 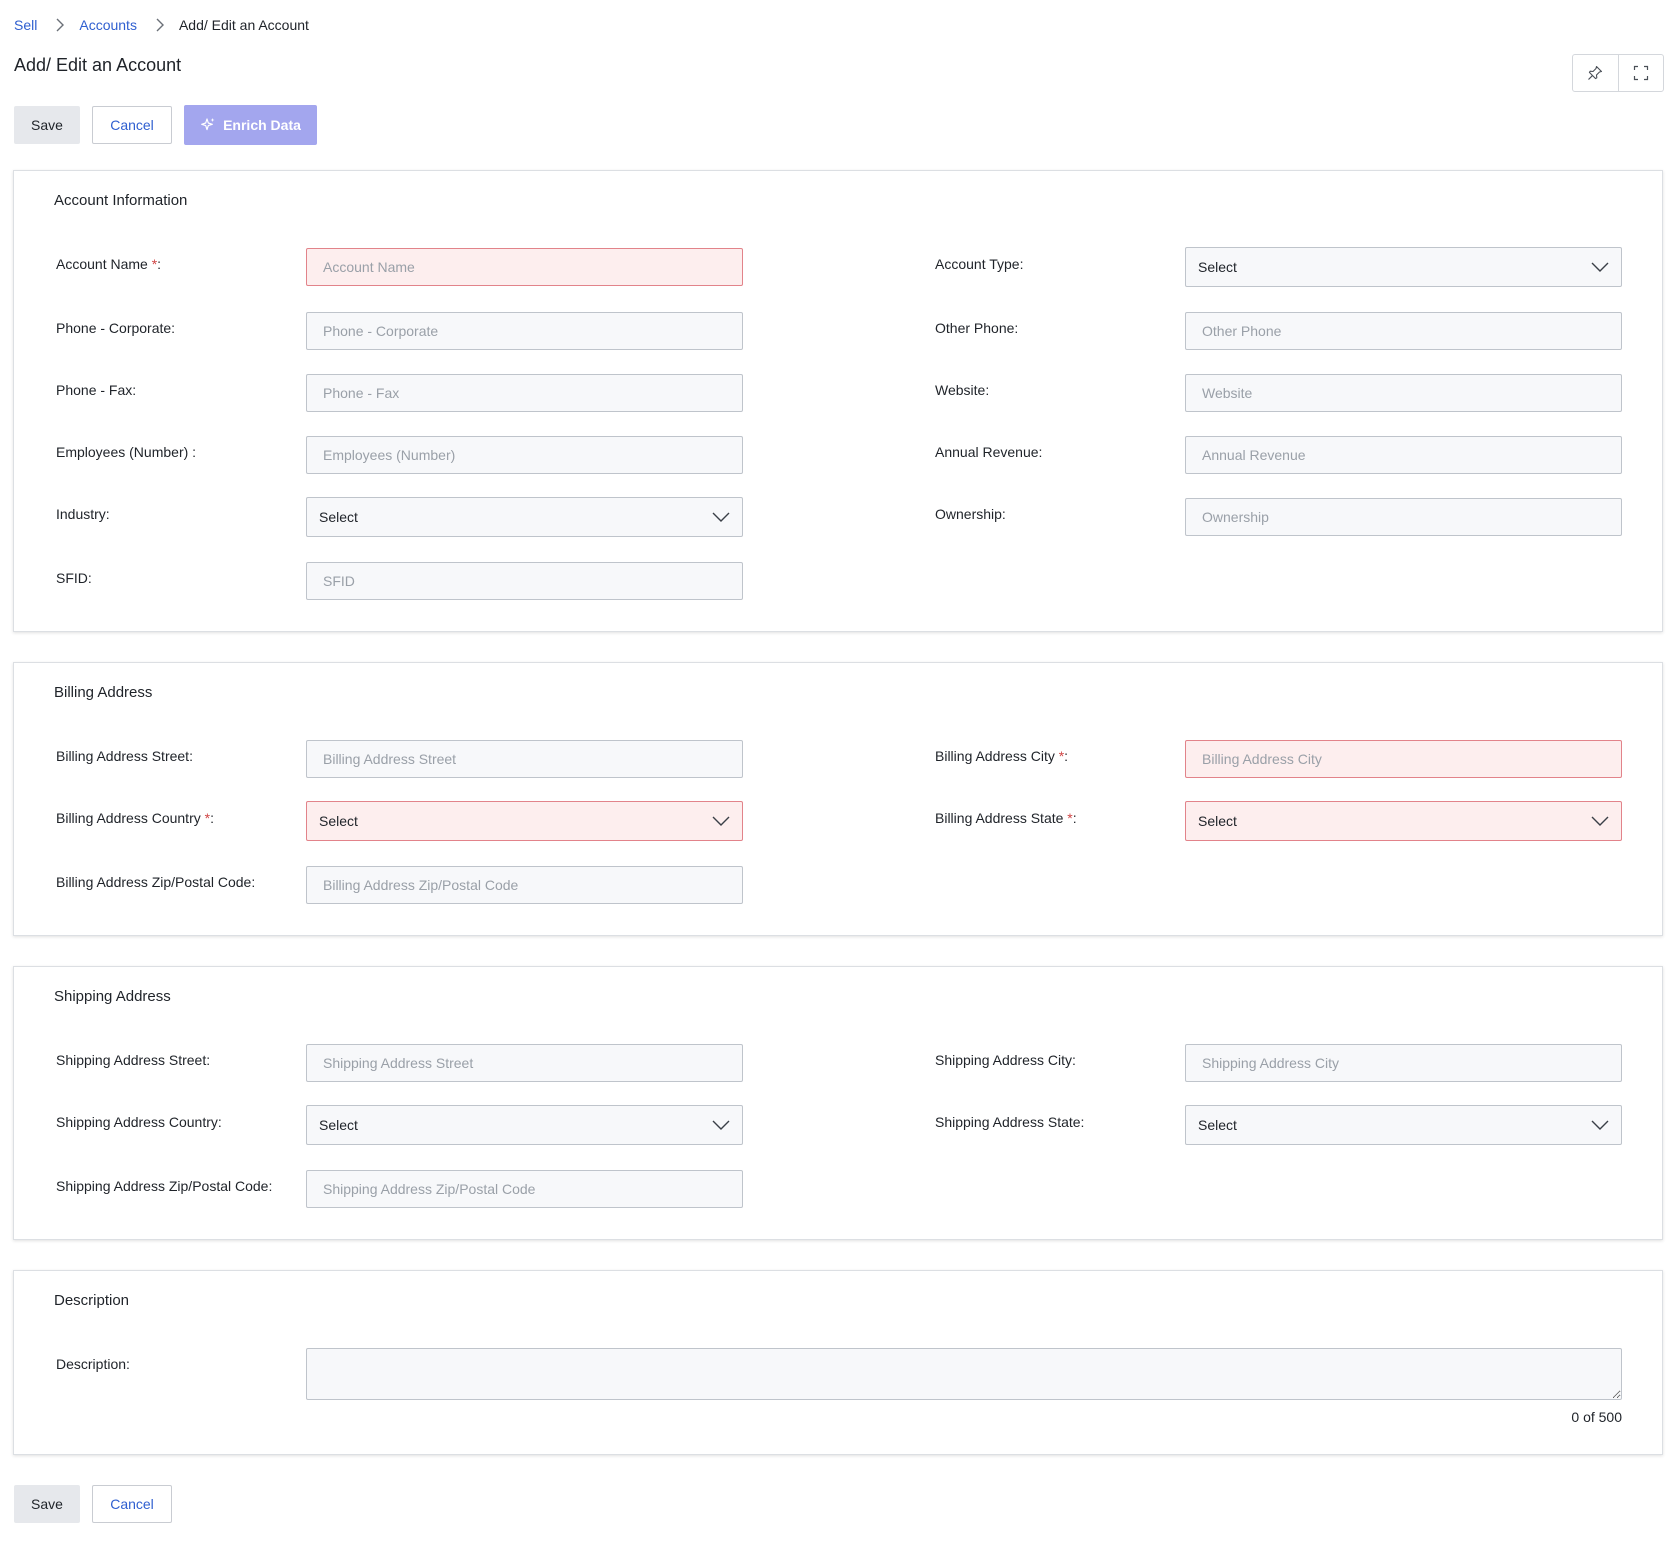 I want to click on phone-fax-label: Phone - Fax:, so click(x=96, y=390).